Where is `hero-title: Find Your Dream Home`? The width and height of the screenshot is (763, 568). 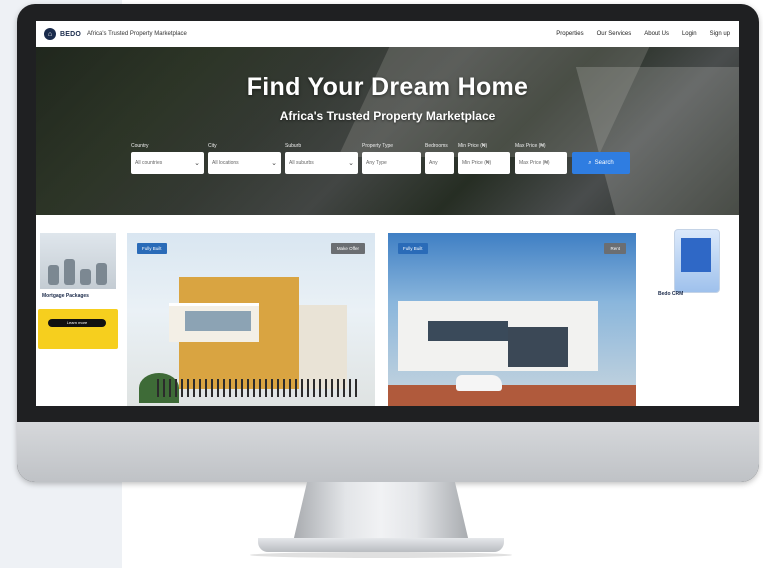
hero-title: Find Your Dream Home is located at coordinates (387, 87).